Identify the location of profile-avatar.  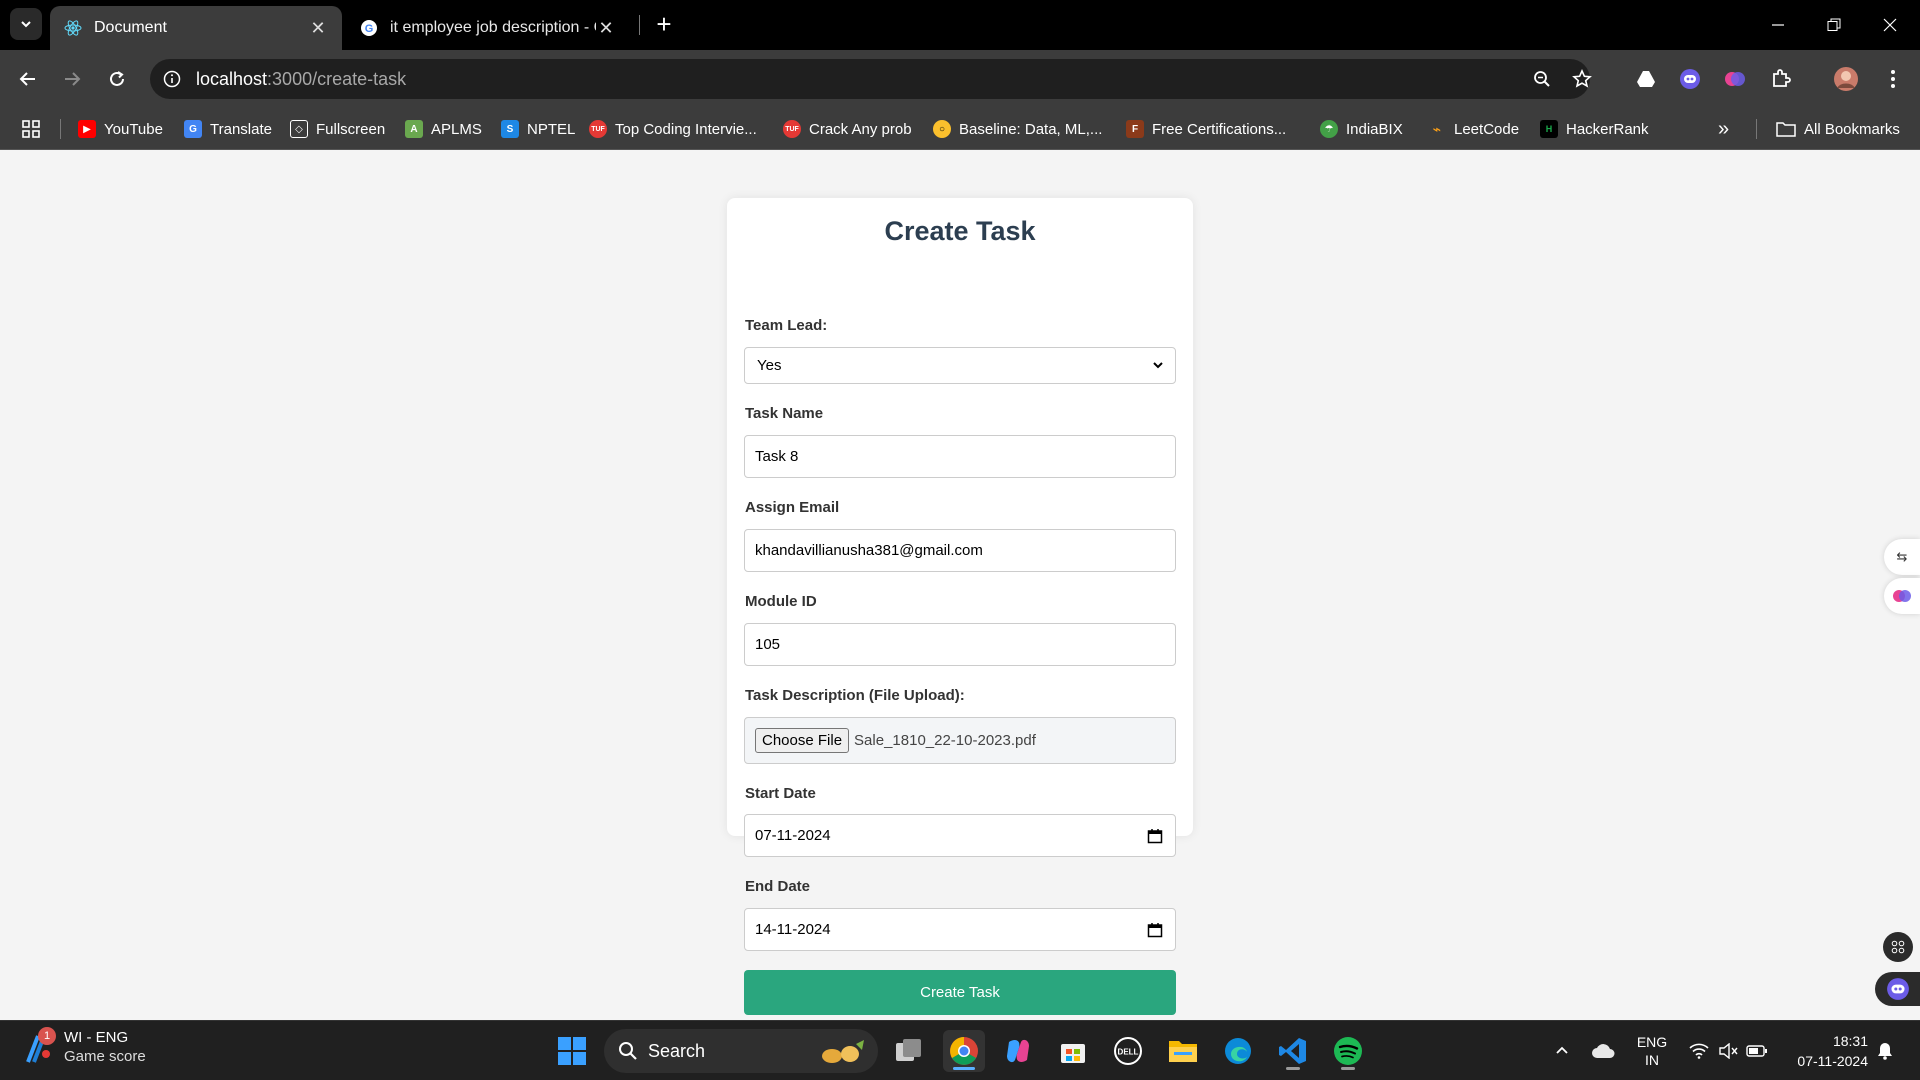
(1846, 79).